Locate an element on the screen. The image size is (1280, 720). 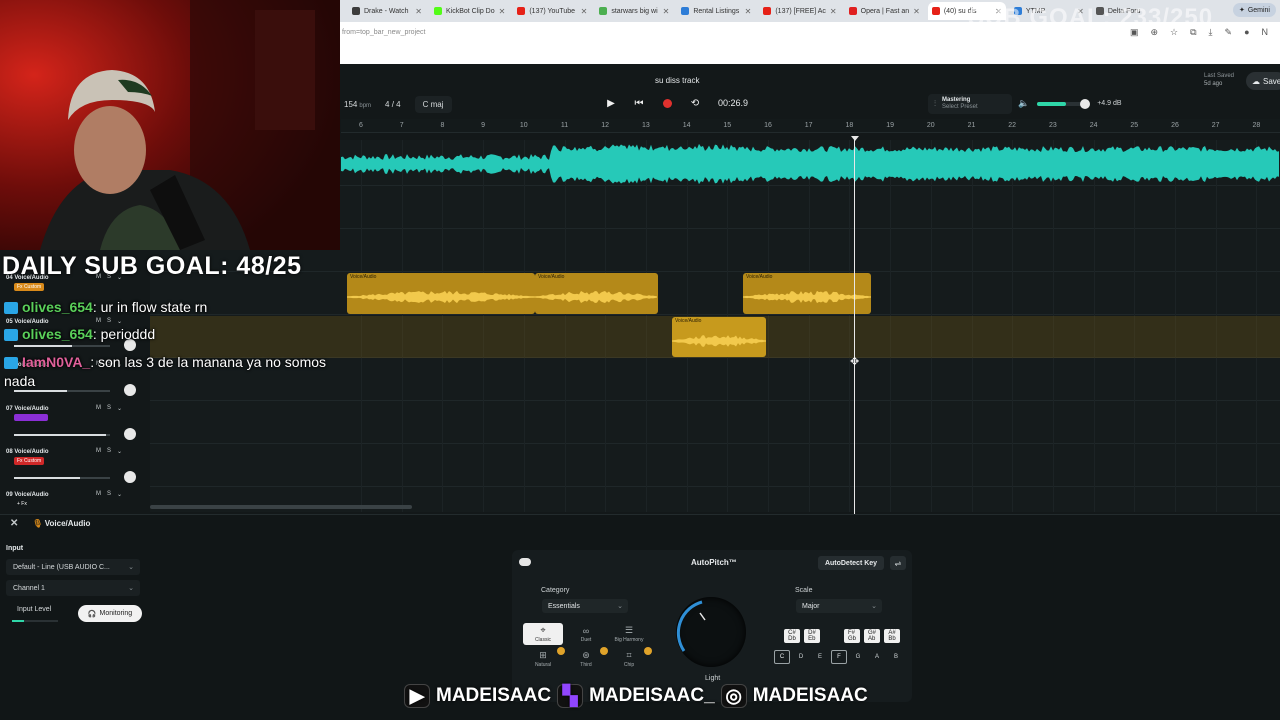
key-gs: G# Ab is located at coordinates (872, 636).